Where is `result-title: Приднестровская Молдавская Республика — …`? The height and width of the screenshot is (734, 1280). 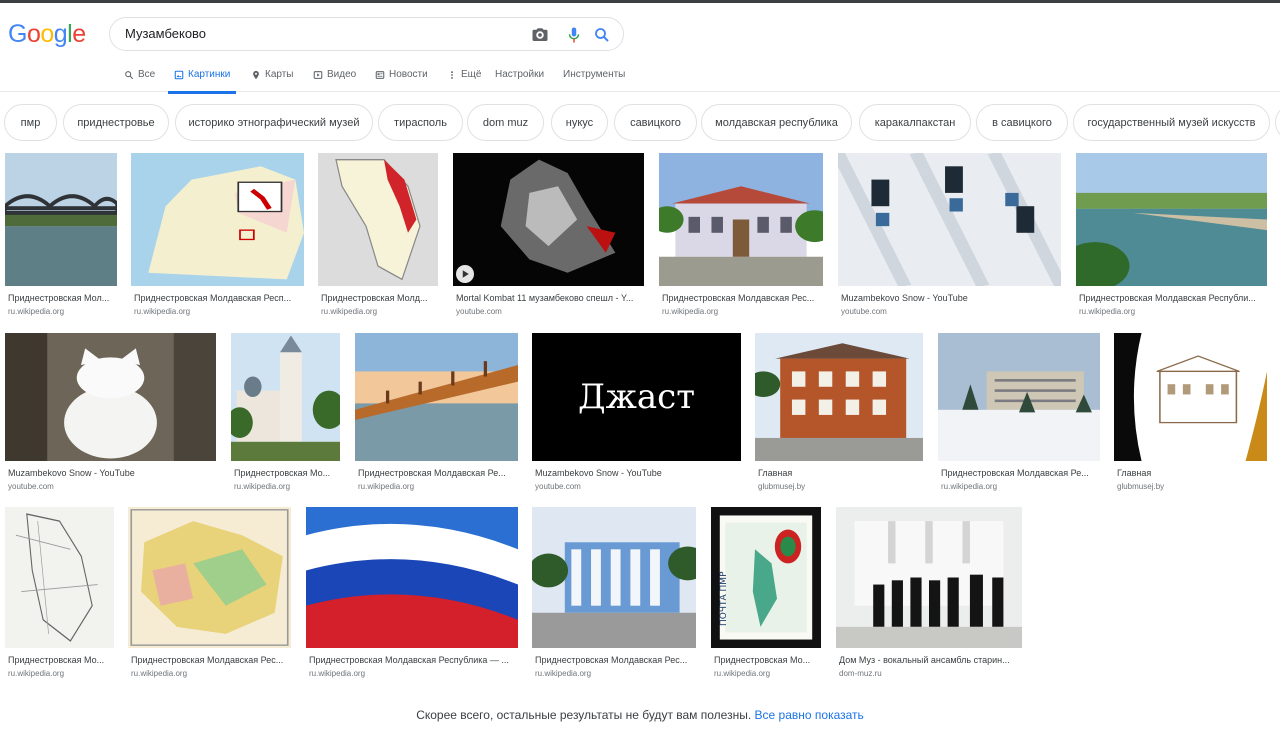 result-title: Приднестровская Молдавская Республика — … is located at coordinates (415, 660).